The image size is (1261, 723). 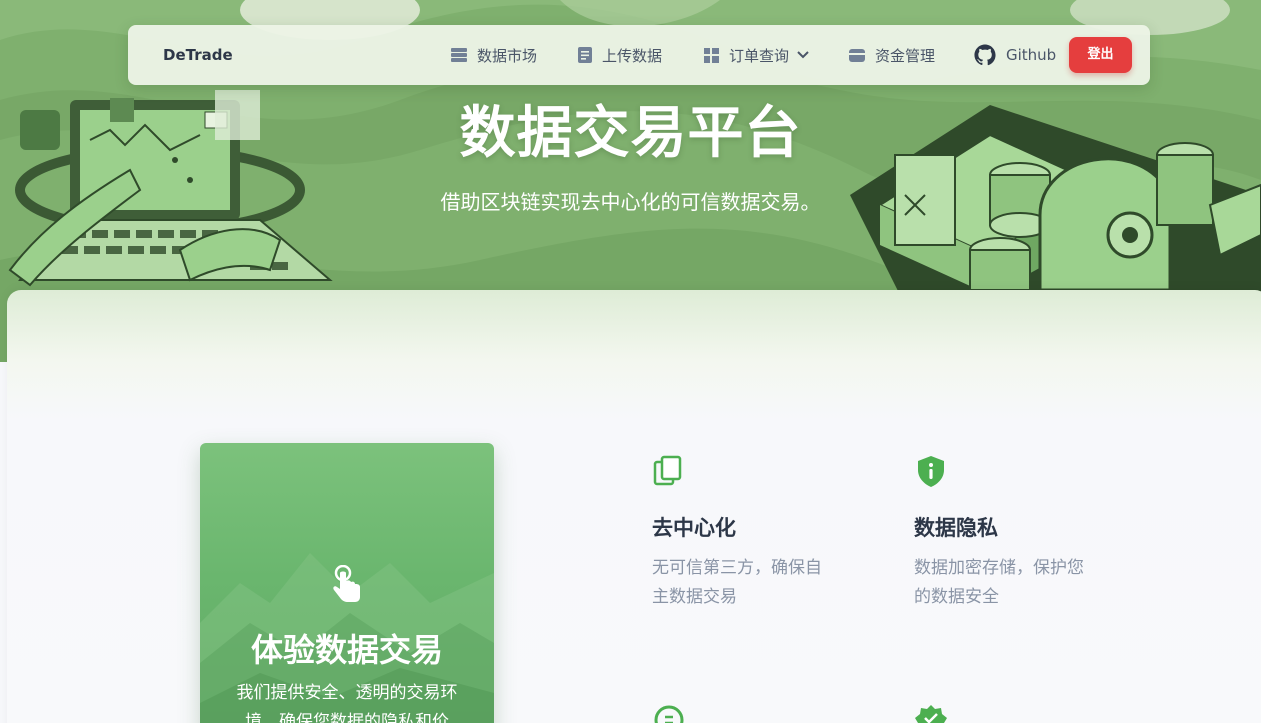 I want to click on grid-icon, so click(x=711, y=55).